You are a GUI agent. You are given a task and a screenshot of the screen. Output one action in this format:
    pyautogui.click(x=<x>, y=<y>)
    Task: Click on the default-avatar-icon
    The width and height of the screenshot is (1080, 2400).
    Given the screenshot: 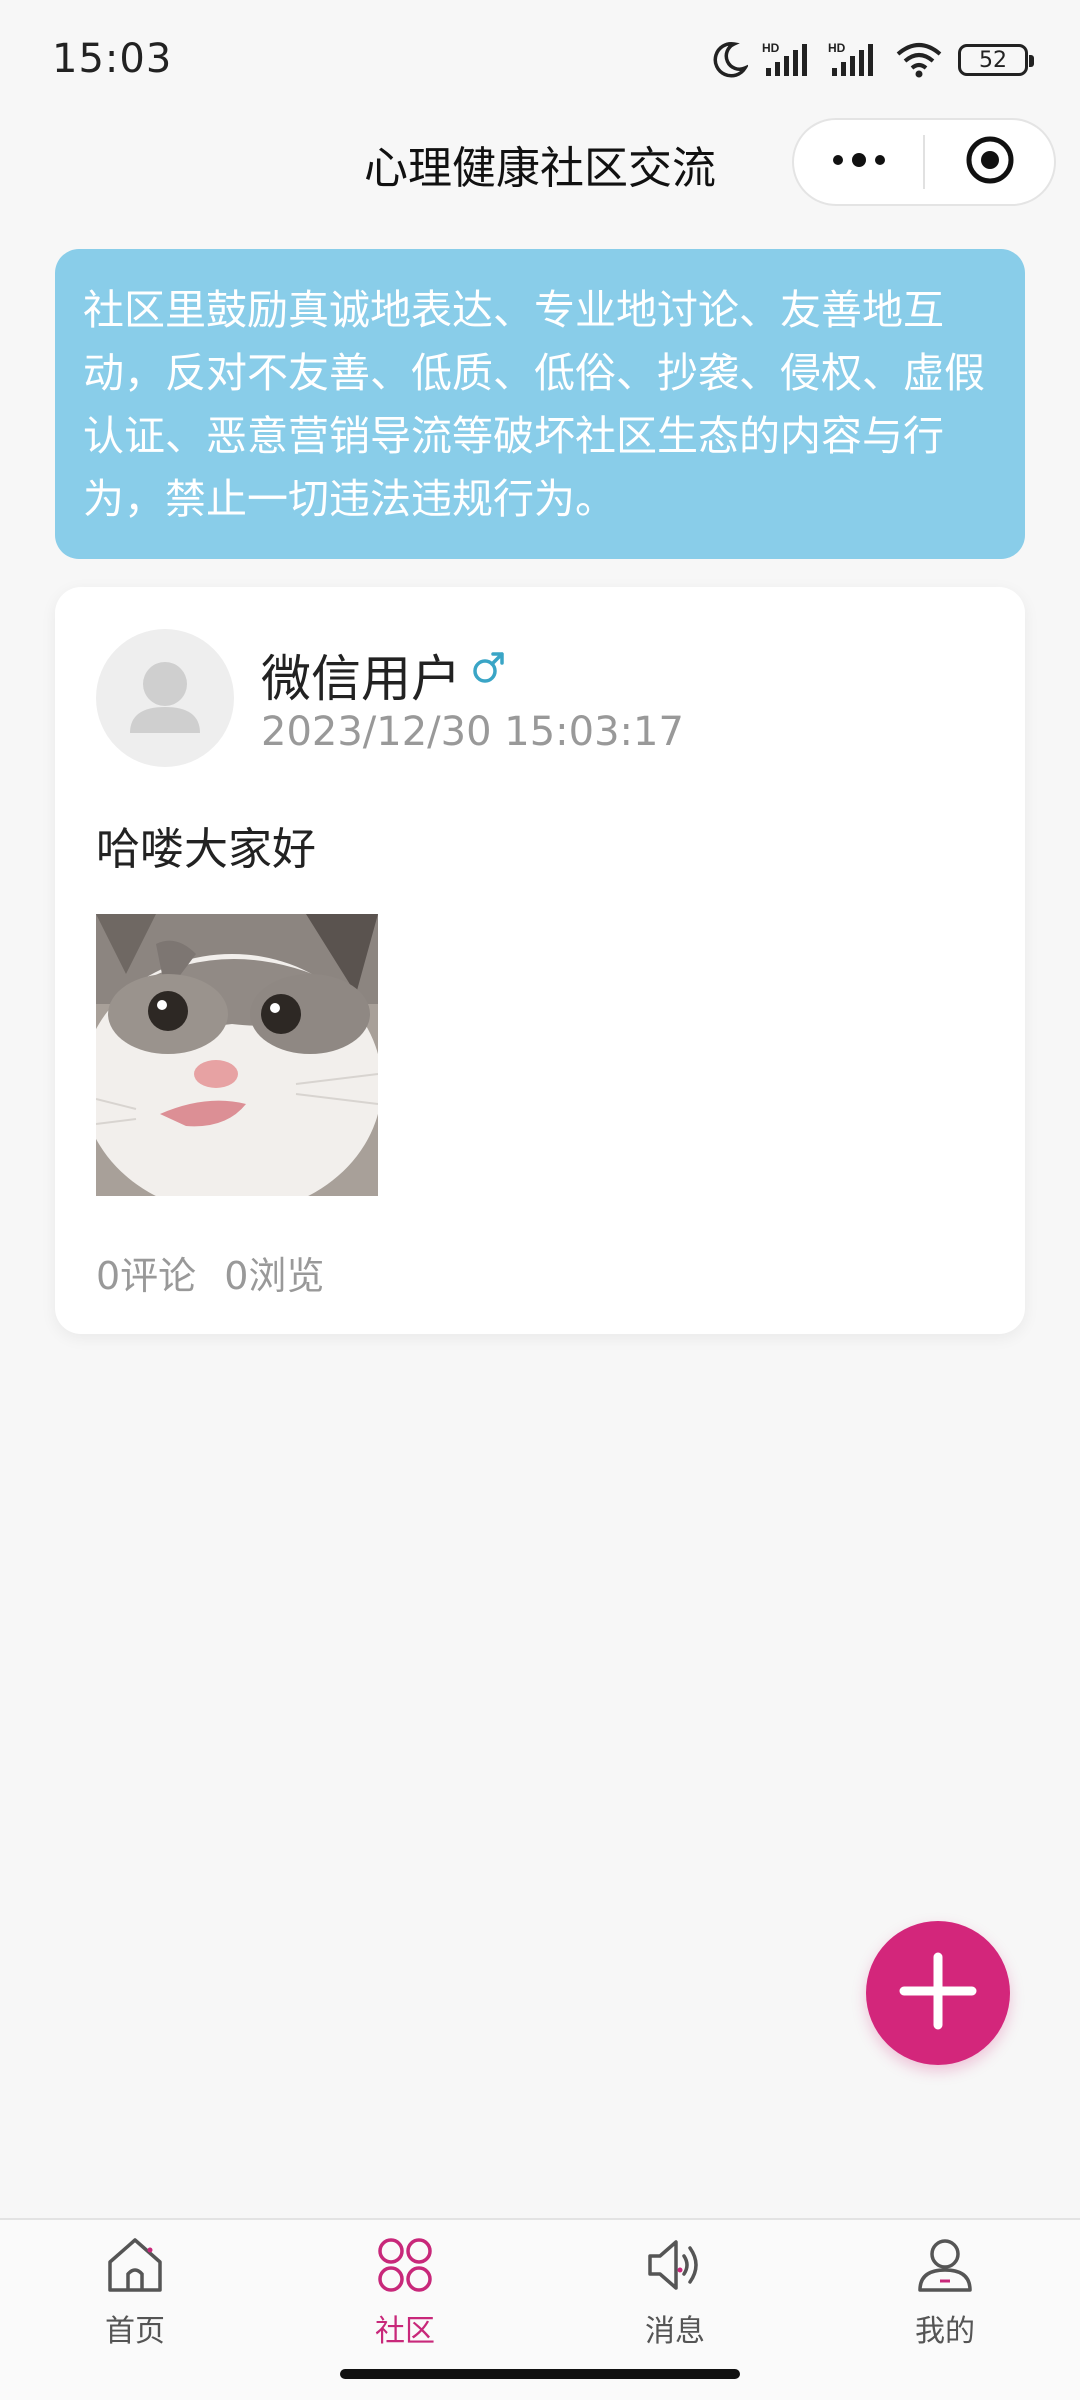 What is the action you would take?
    pyautogui.click(x=165, y=697)
    